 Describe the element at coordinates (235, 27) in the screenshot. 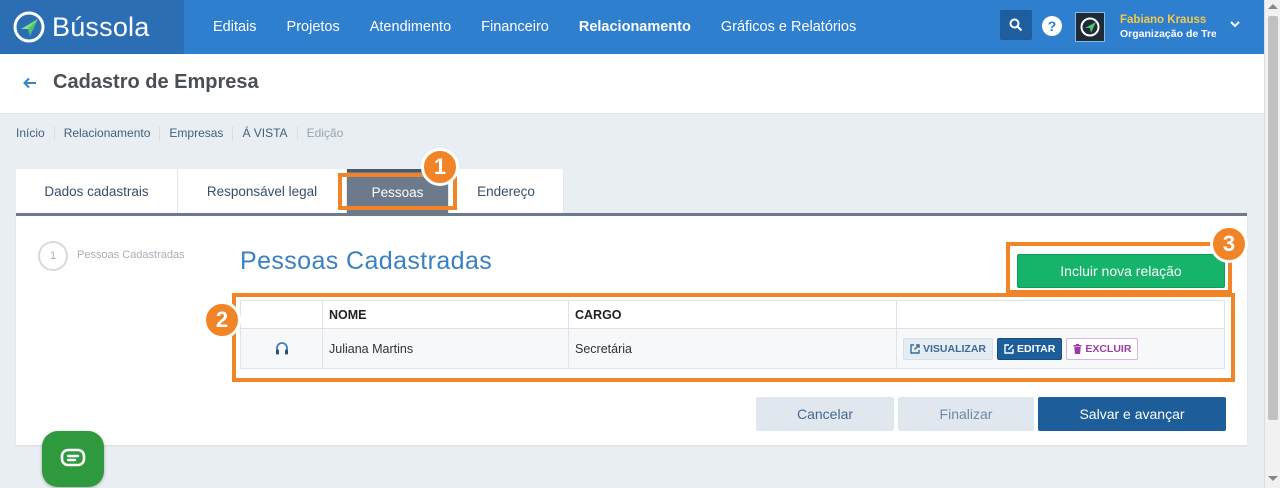

I see `menu-item-editais: Editais` at that location.